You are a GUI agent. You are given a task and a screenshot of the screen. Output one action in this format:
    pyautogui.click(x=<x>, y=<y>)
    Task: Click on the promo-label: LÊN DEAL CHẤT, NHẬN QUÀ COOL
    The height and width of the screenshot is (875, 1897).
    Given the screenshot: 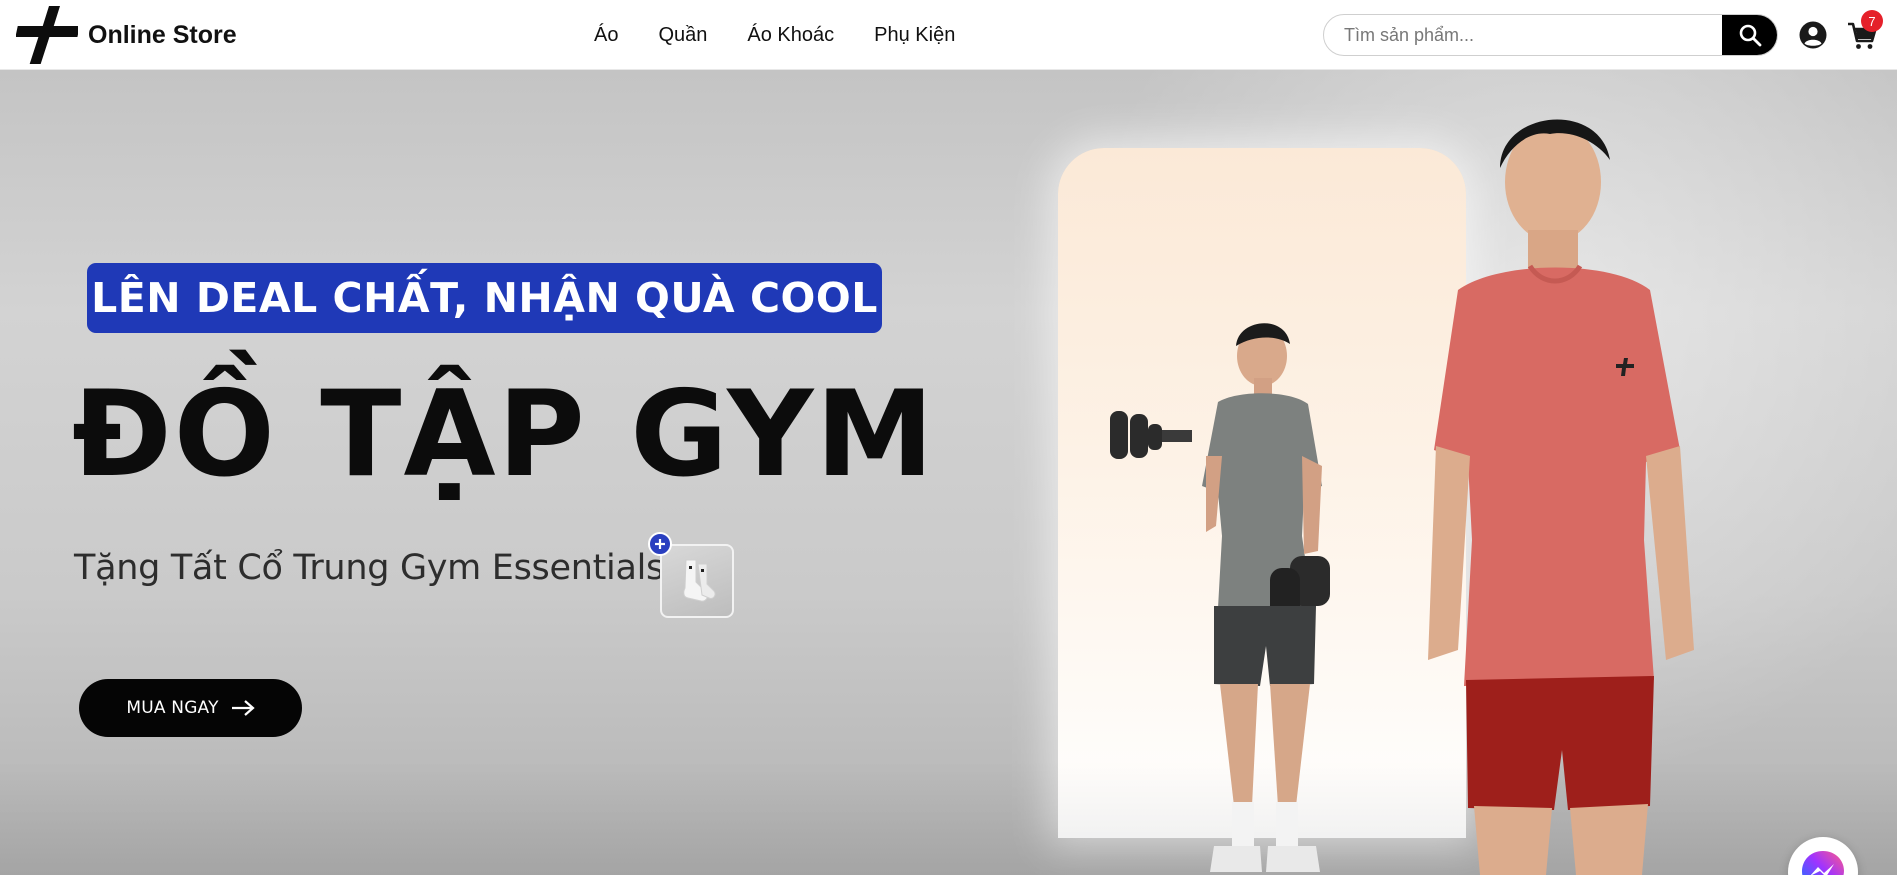 What is the action you would take?
    pyautogui.click(x=484, y=298)
    